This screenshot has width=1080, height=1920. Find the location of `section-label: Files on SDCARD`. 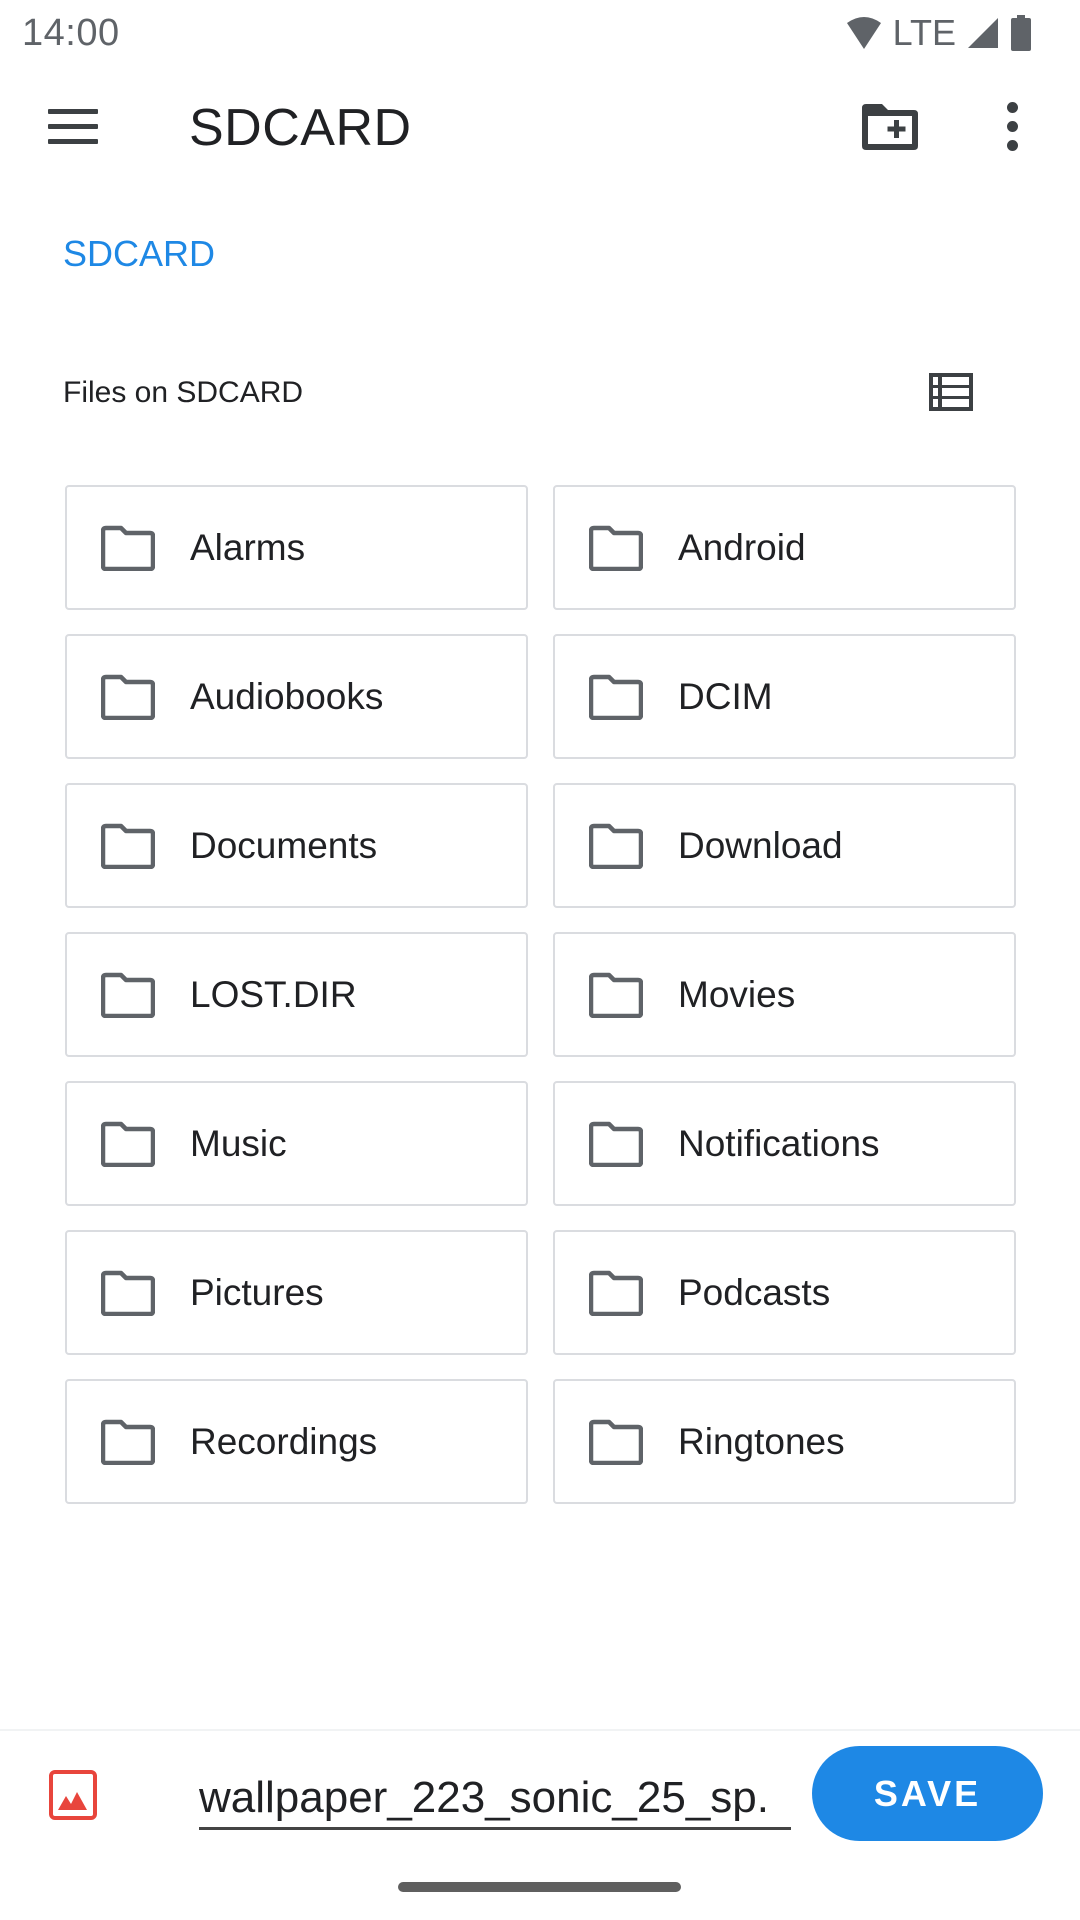

section-label: Files on SDCARD is located at coordinates (183, 392).